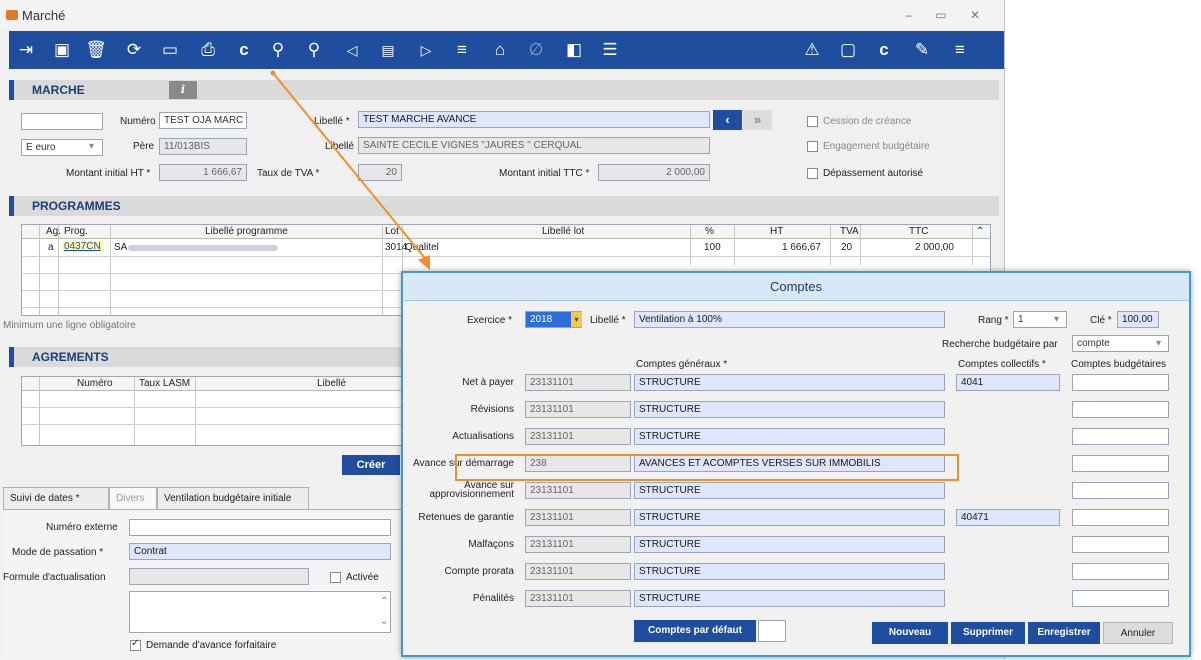 This screenshot has width=1201, height=660. Describe the element at coordinates (466, 517) in the screenshot. I see `row-label: Retenues de garantie` at that location.